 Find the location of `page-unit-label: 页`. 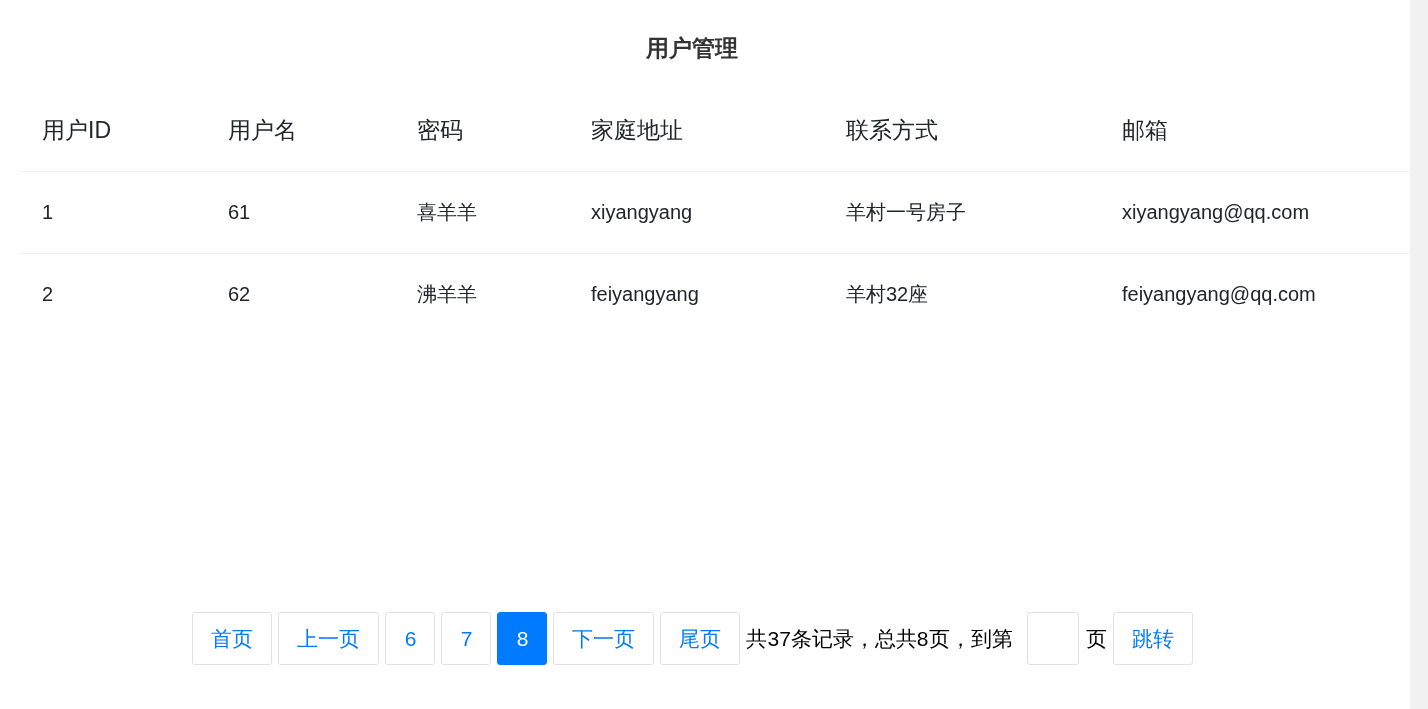

page-unit-label: 页 is located at coordinates (1096, 638).